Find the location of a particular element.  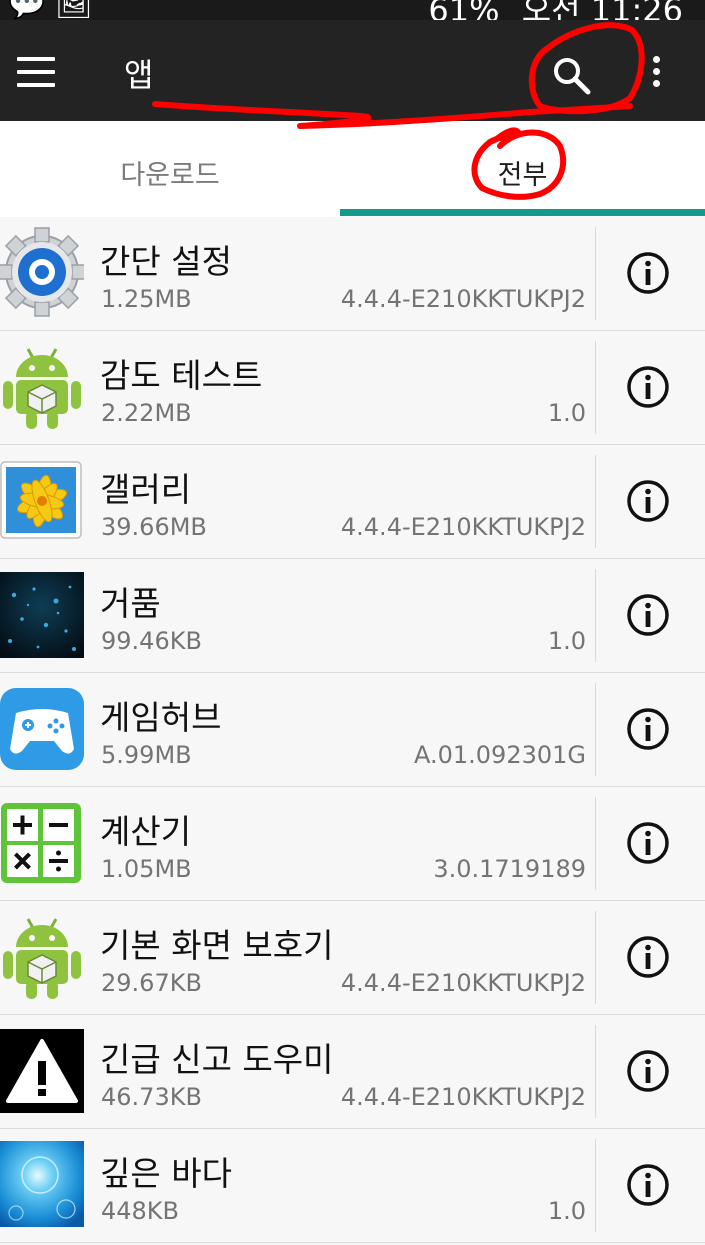

app-size: 39.66MB is located at coordinates (154, 527).